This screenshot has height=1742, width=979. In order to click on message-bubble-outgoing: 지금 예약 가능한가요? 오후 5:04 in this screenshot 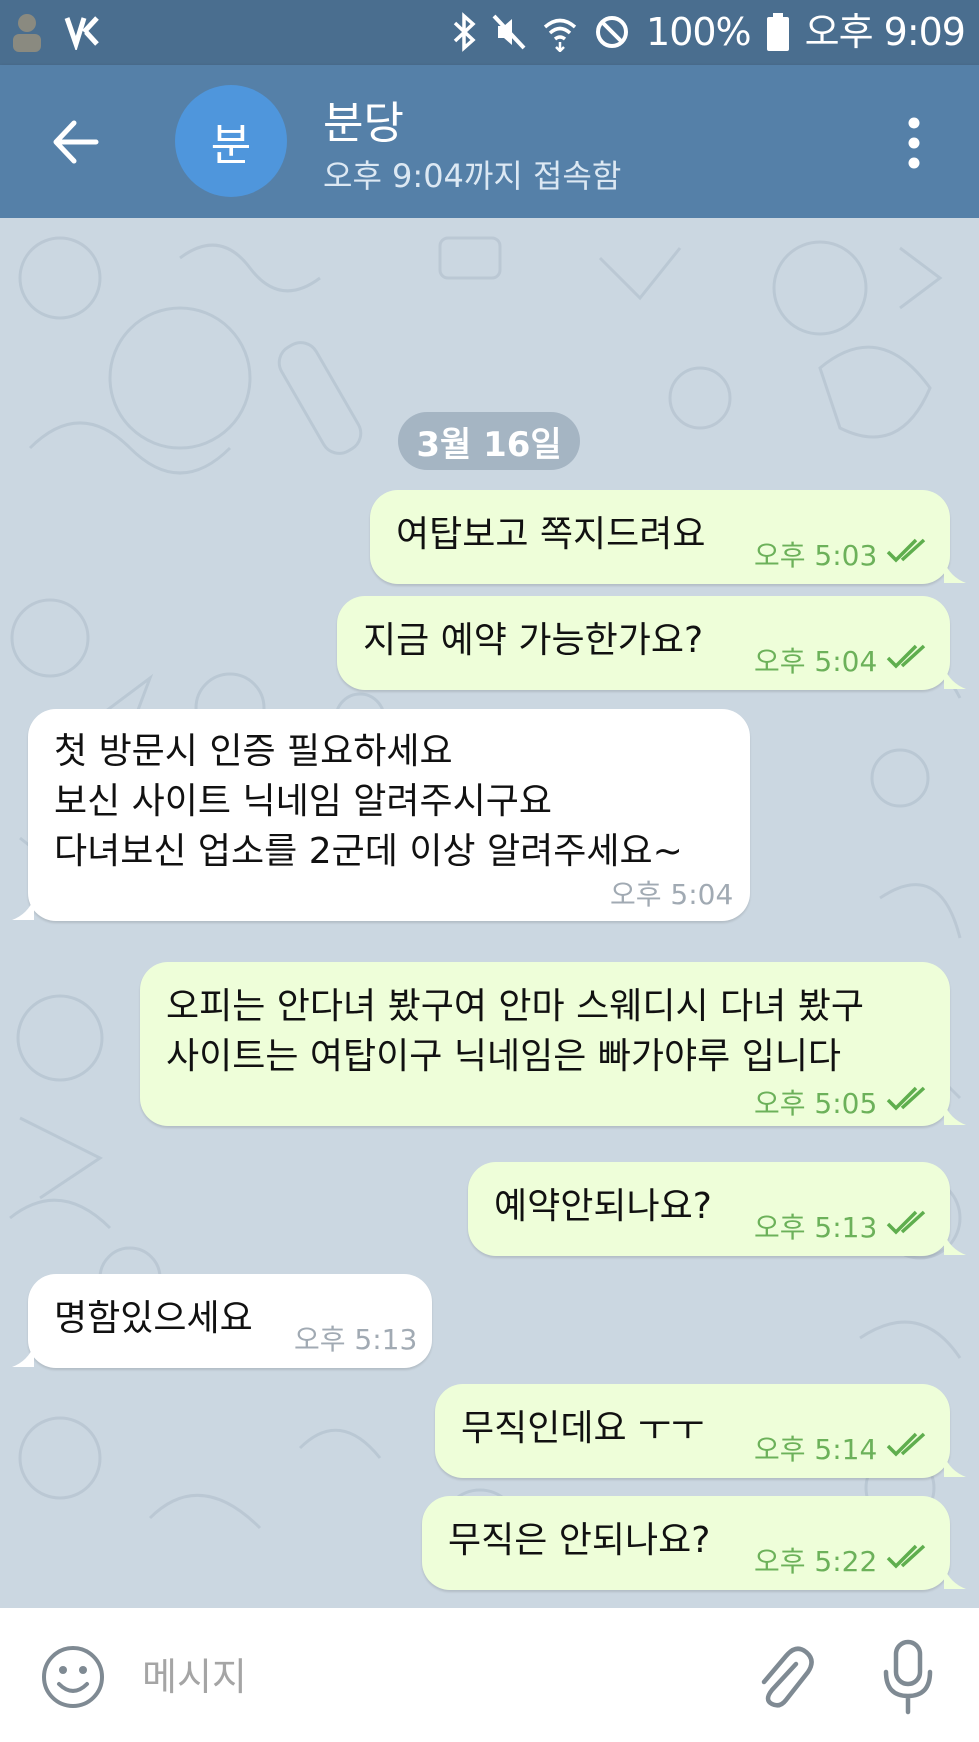, I will do `click(643, 643)`.